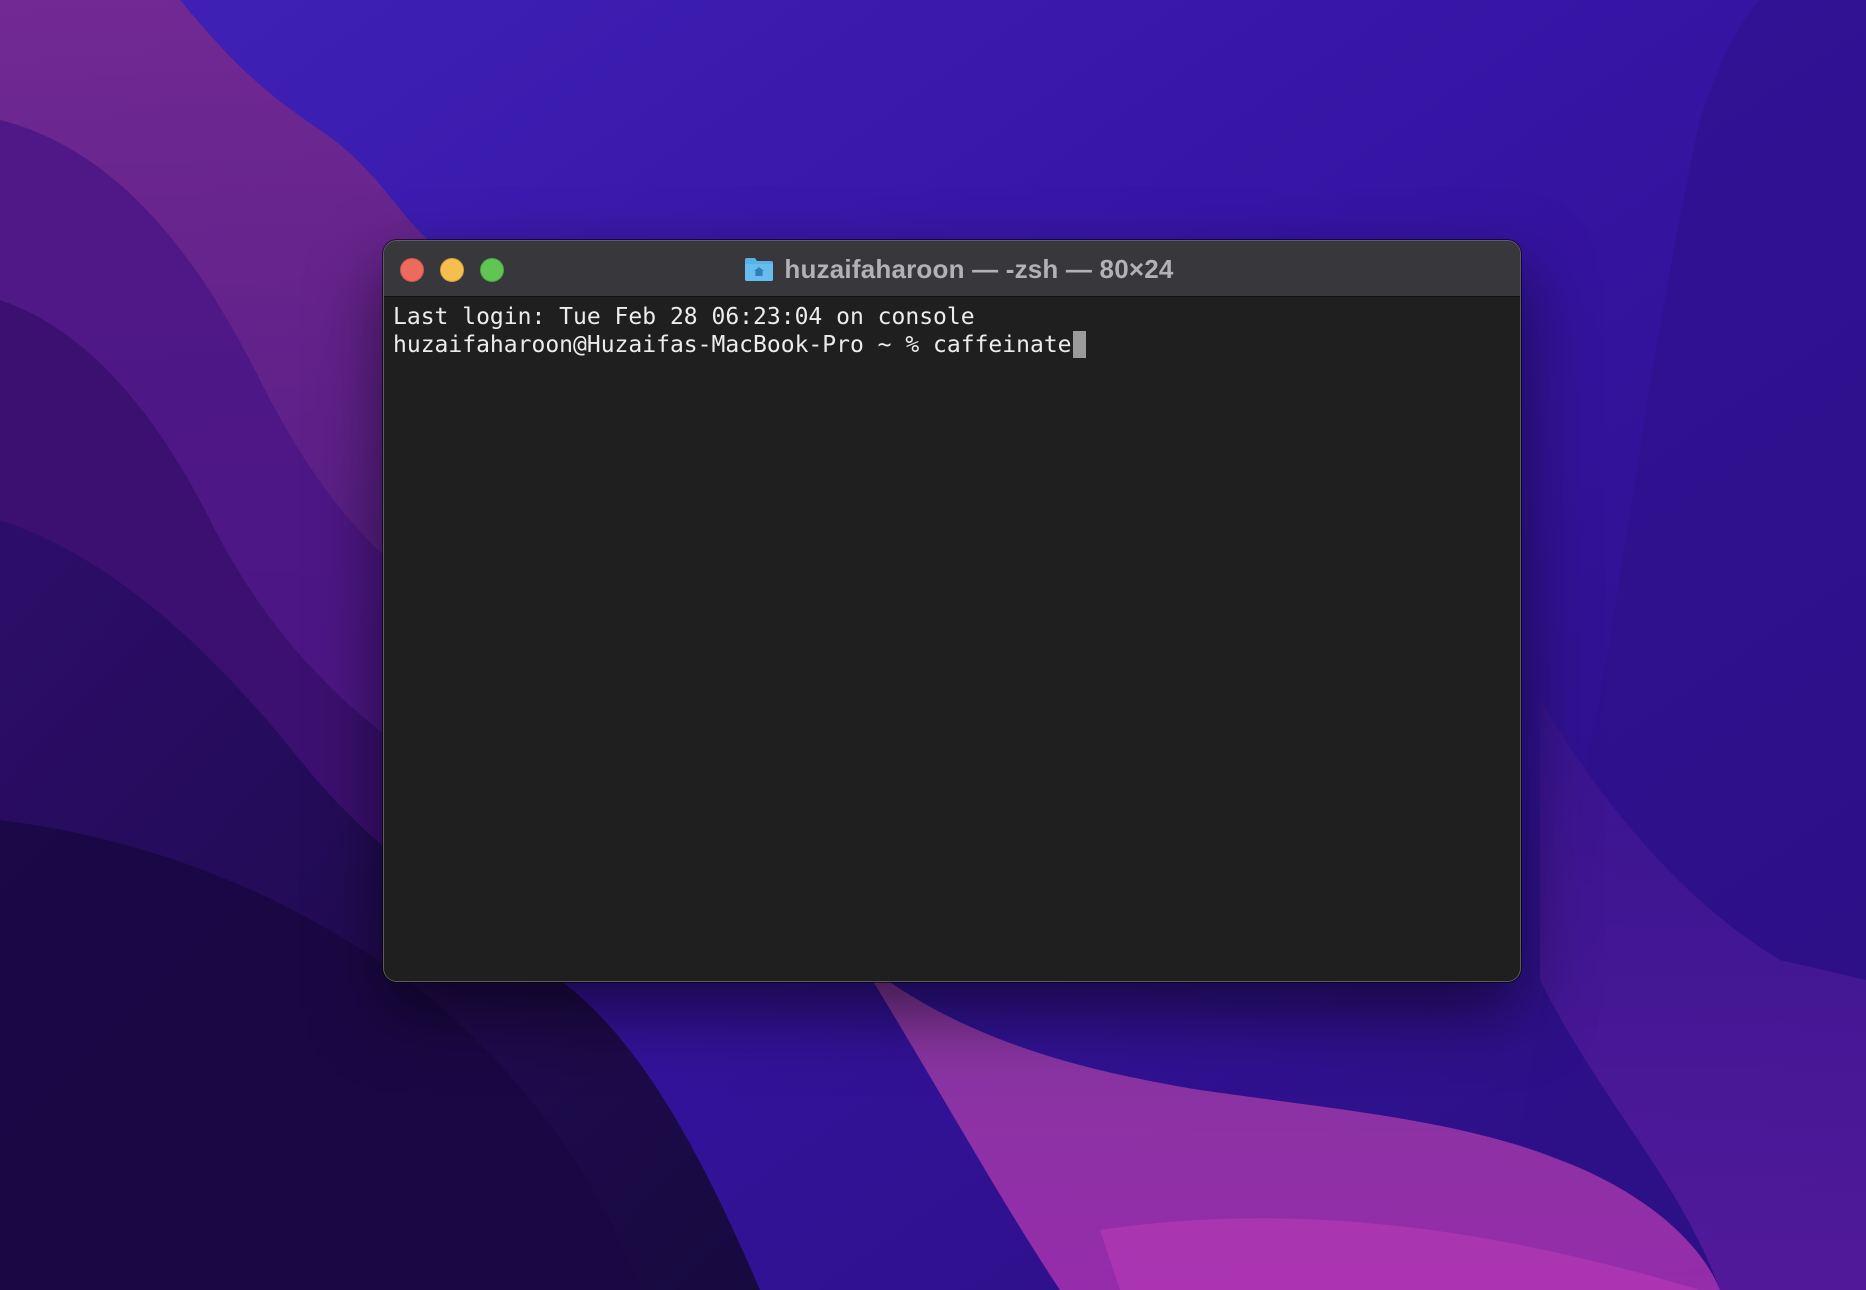  What do you see at coordinates (1002, 345) in the screenshot?
I see `command-input: caffeinate` at bounding box center [1002, 345].